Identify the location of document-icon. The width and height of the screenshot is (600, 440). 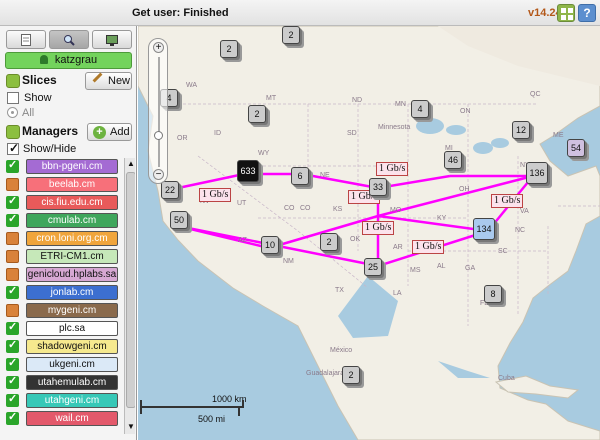
(26, 40).